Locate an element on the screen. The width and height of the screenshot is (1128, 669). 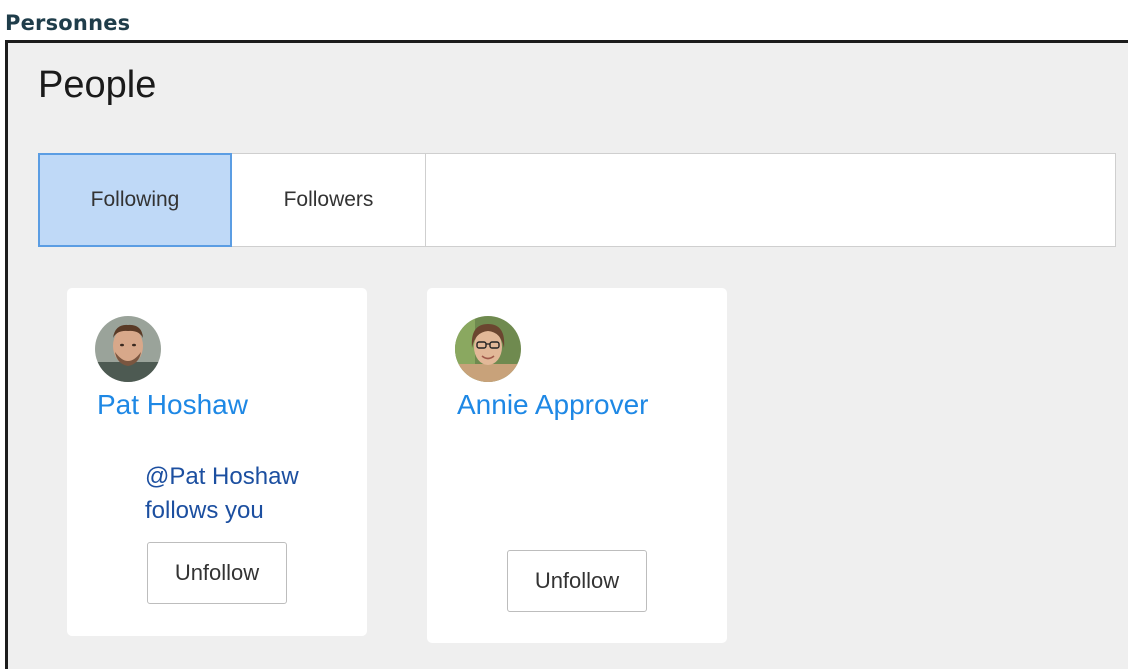
tab-following: Following is located at coordinates (135, 200).